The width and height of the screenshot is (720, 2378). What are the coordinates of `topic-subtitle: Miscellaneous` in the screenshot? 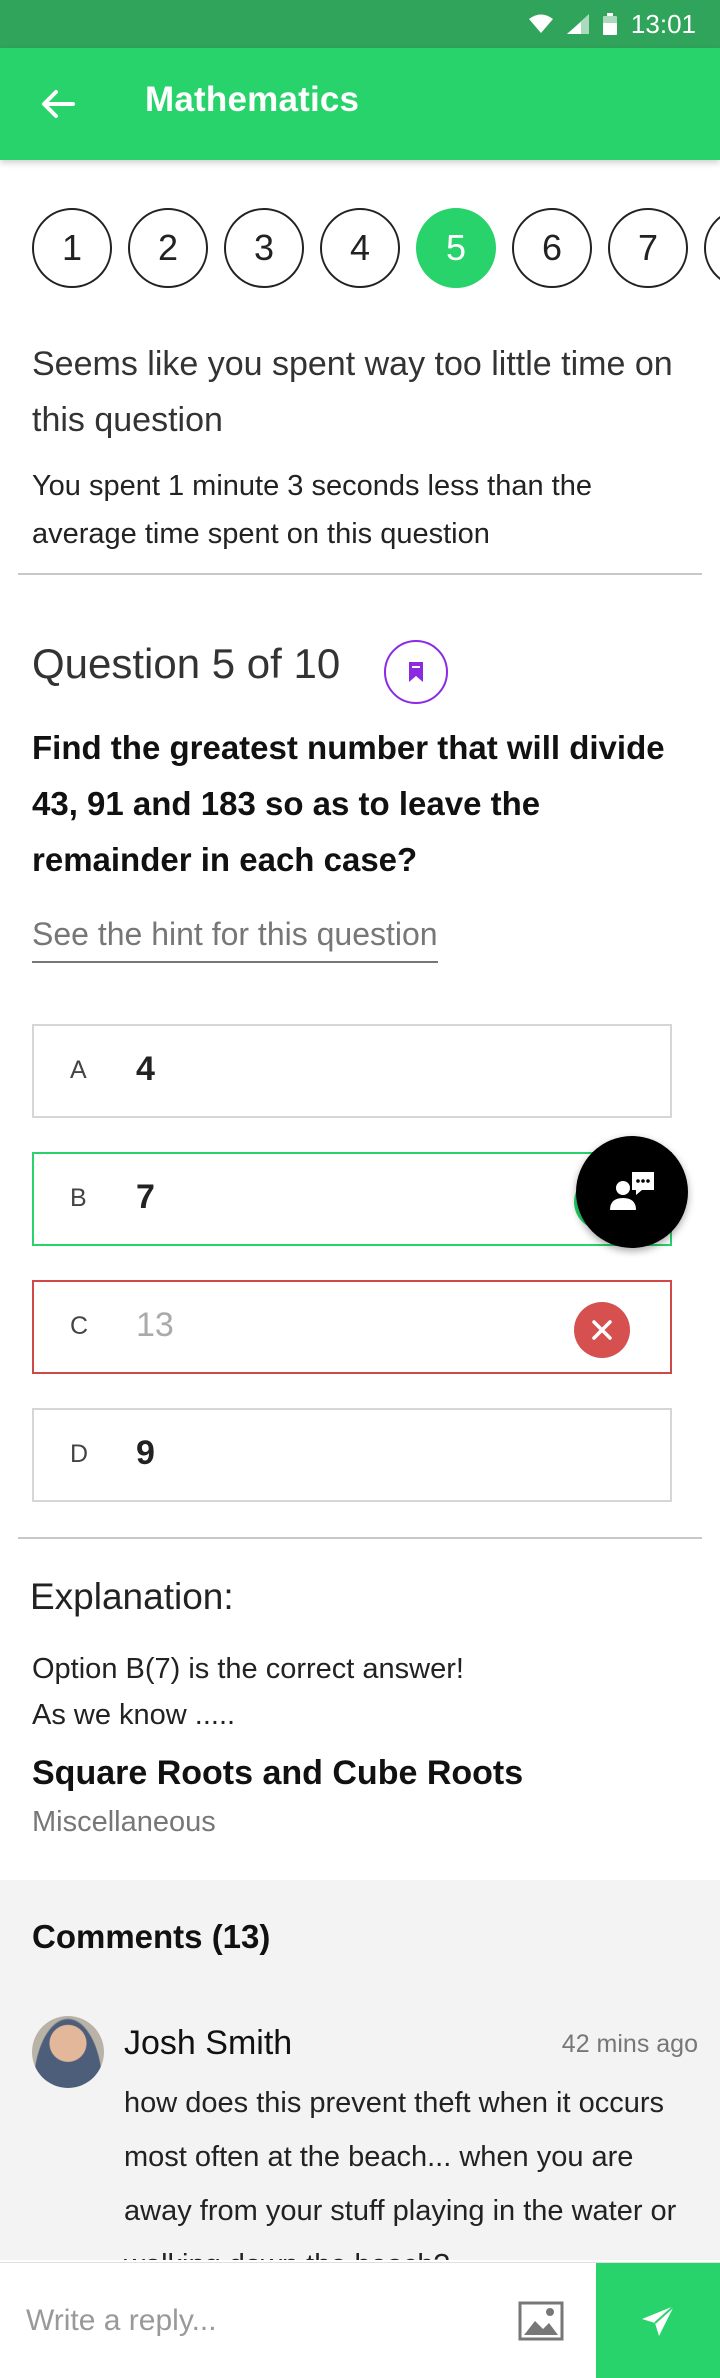 It's located at (124, 1822).